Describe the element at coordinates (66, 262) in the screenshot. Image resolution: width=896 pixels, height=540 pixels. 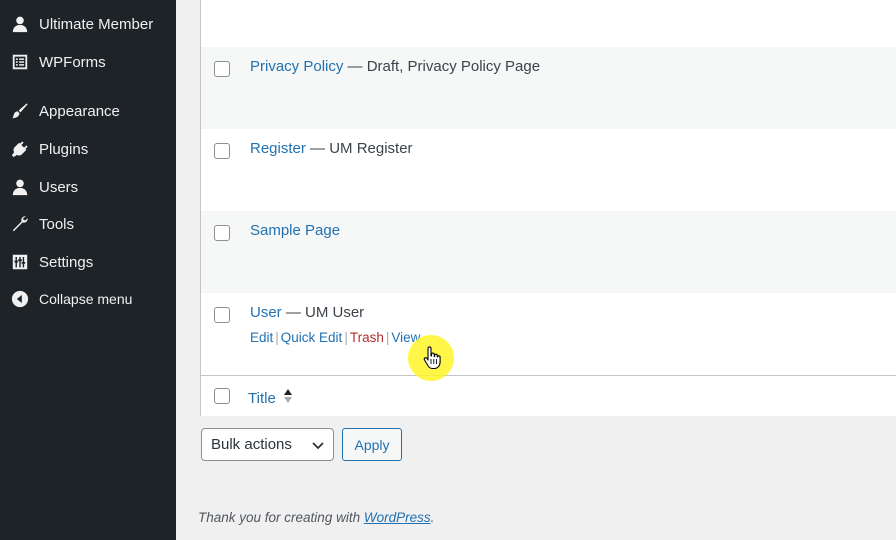
I see `sidebar-item-label: Settings` at that location.